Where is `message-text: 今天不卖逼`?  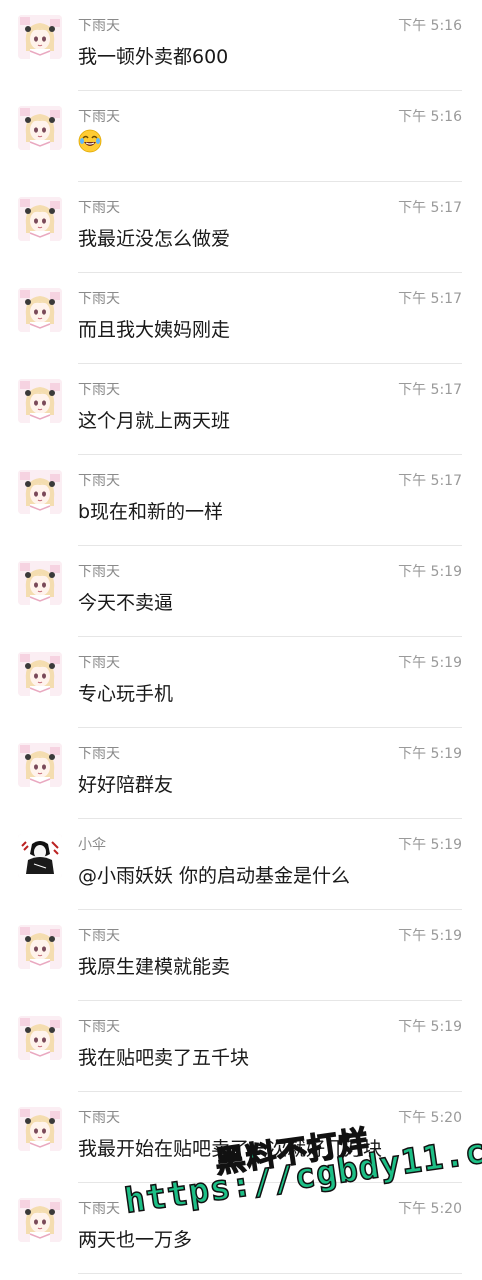
message-text: 今天不卖逼 is located at coordinates (126, 603).